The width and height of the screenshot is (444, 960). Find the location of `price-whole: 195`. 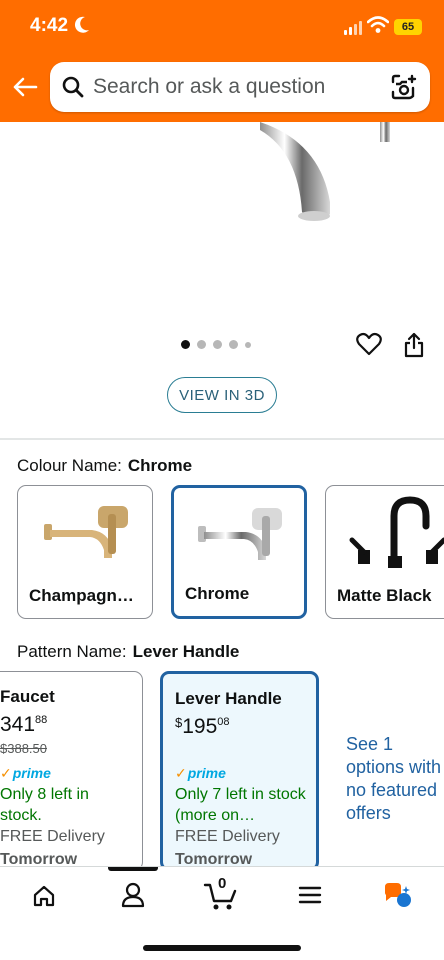

price-whole: 195 is located at coordinates (200, 726).